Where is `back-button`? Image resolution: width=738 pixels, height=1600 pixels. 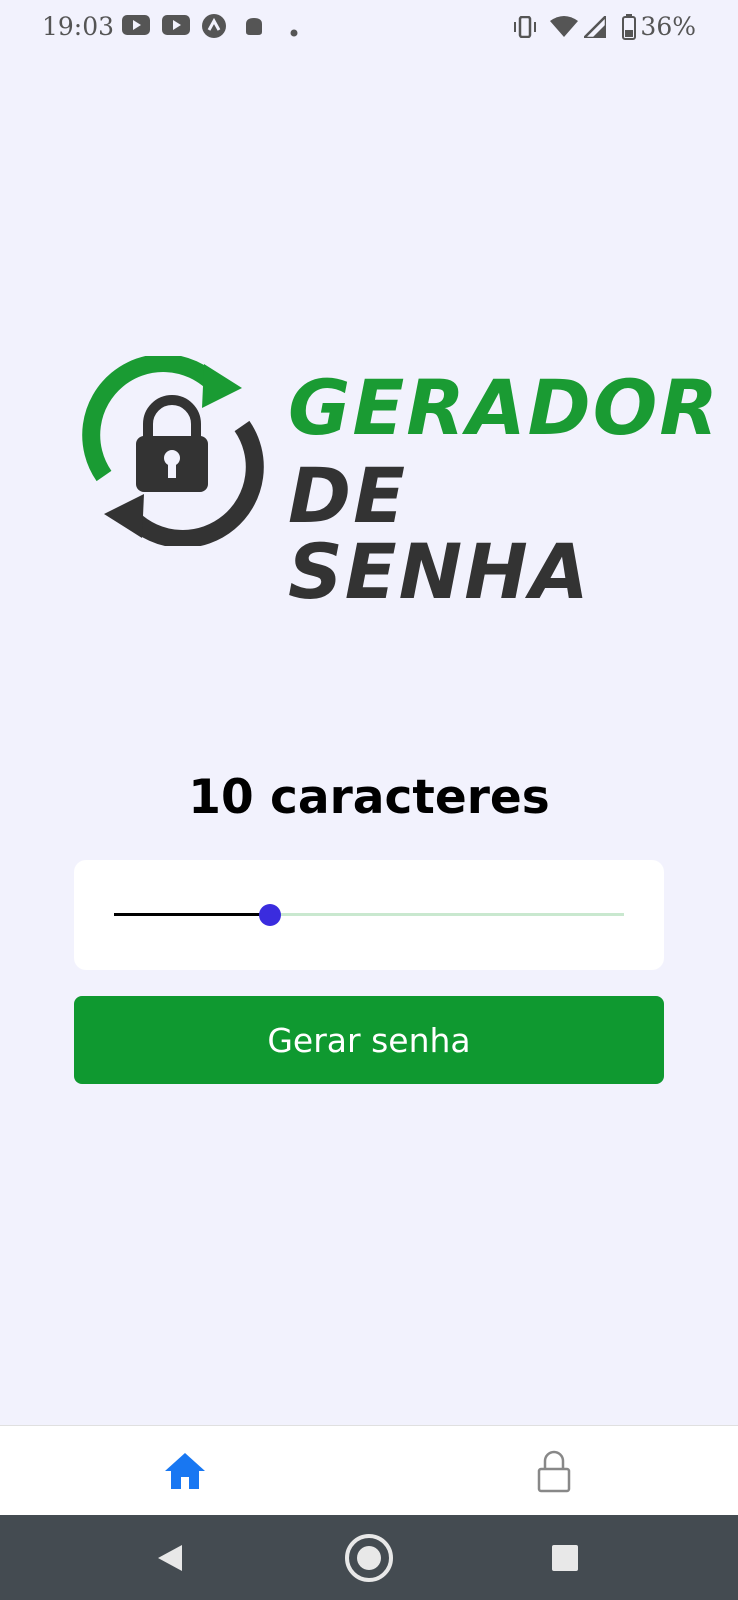 back-button is located at coordinates (170, 1557).